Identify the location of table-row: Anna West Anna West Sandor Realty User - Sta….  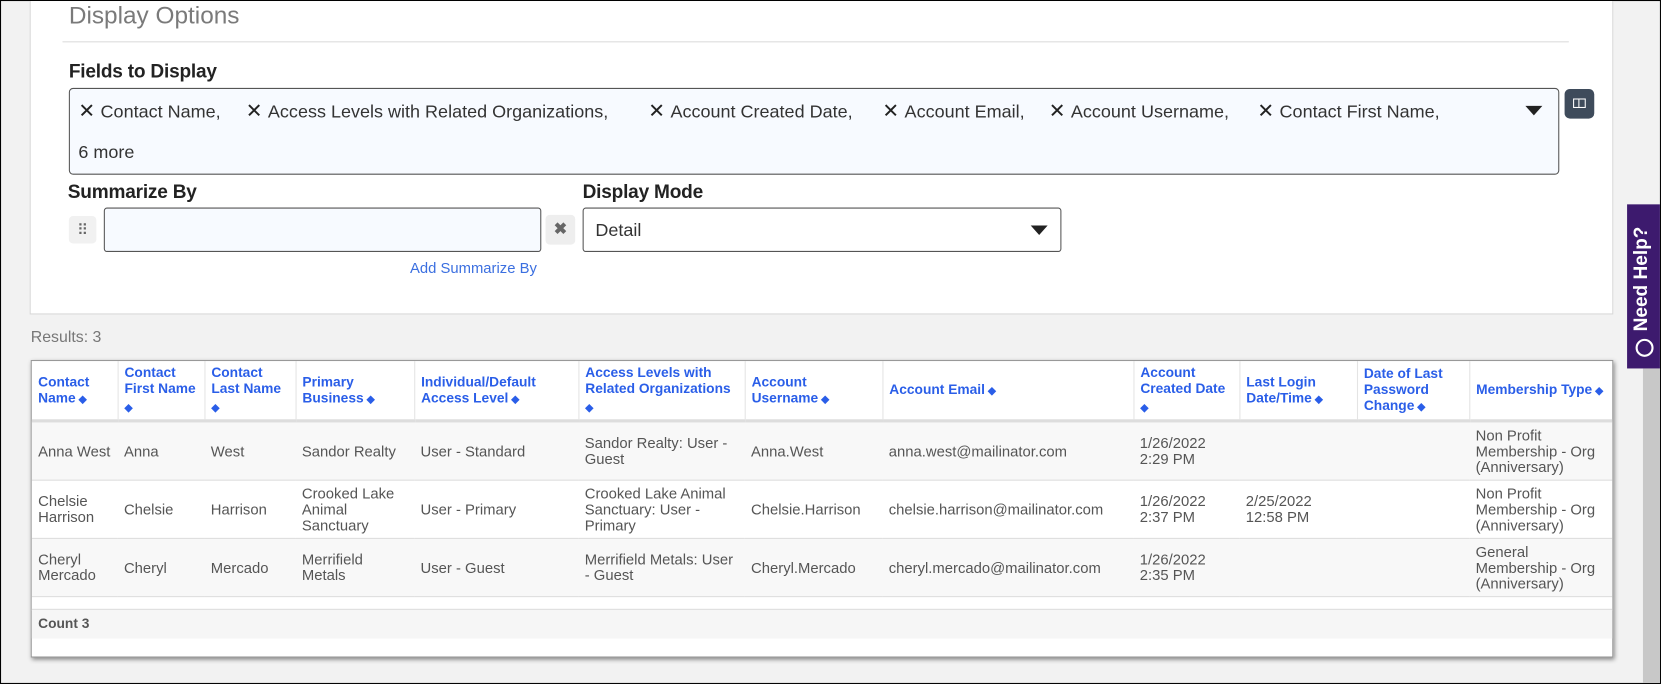
(822, 450).